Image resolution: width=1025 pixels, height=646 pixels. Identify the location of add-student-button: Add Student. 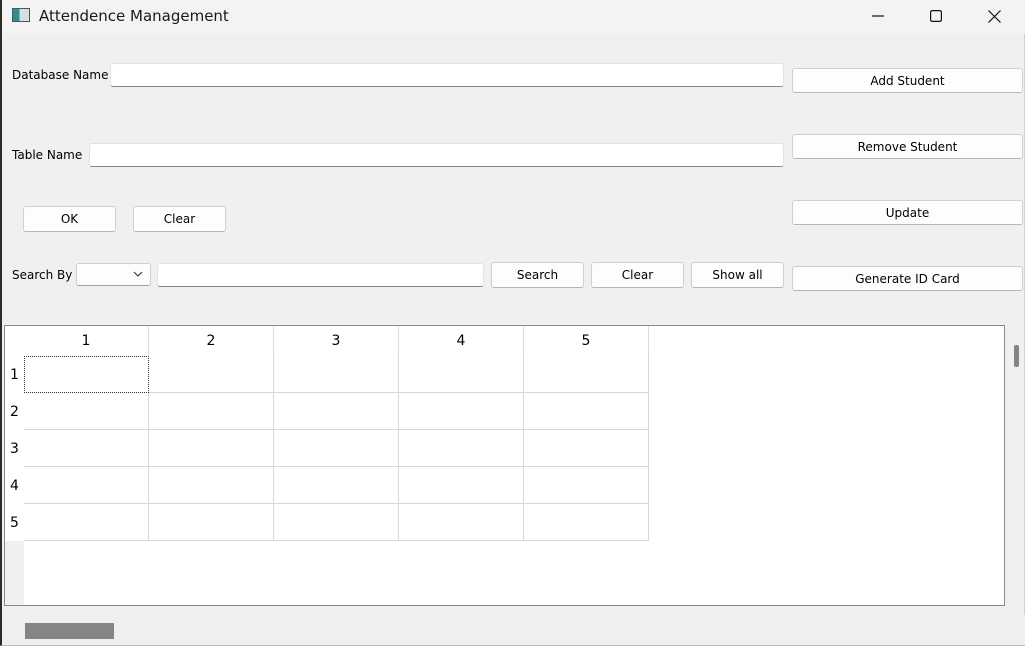
(907, 80).